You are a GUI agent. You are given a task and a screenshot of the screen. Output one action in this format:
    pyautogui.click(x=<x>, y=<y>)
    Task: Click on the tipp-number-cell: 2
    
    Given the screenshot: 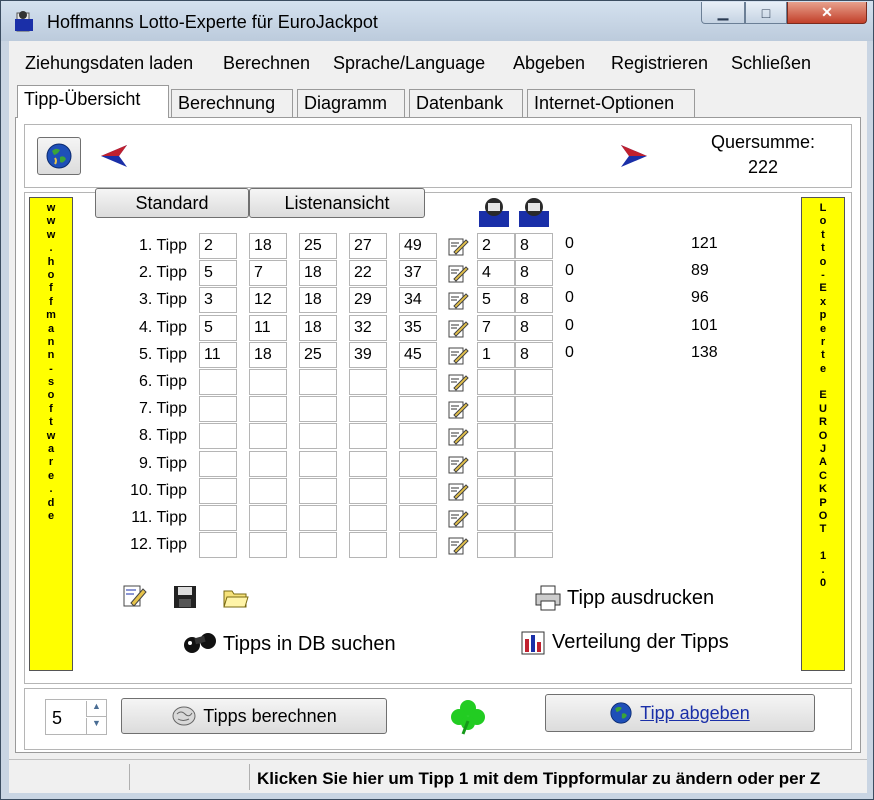 What is the action you would take?
    pyautogui.click(x=218, y=246)
    